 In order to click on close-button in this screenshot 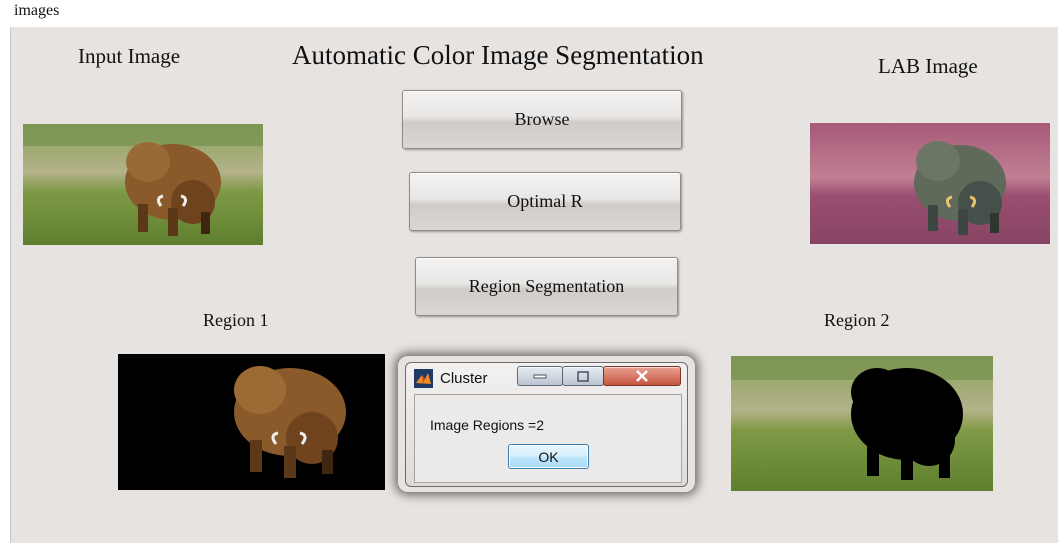, I will do `click(642, 376)`.